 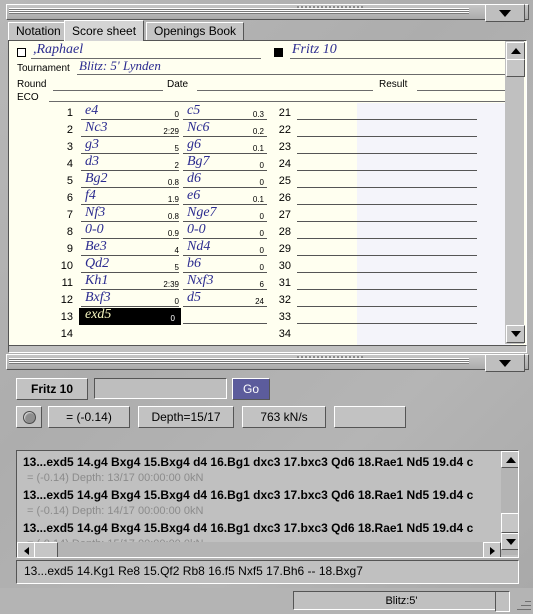 I want to click on analysis-vscrollbar, so click(x=509, y=503).